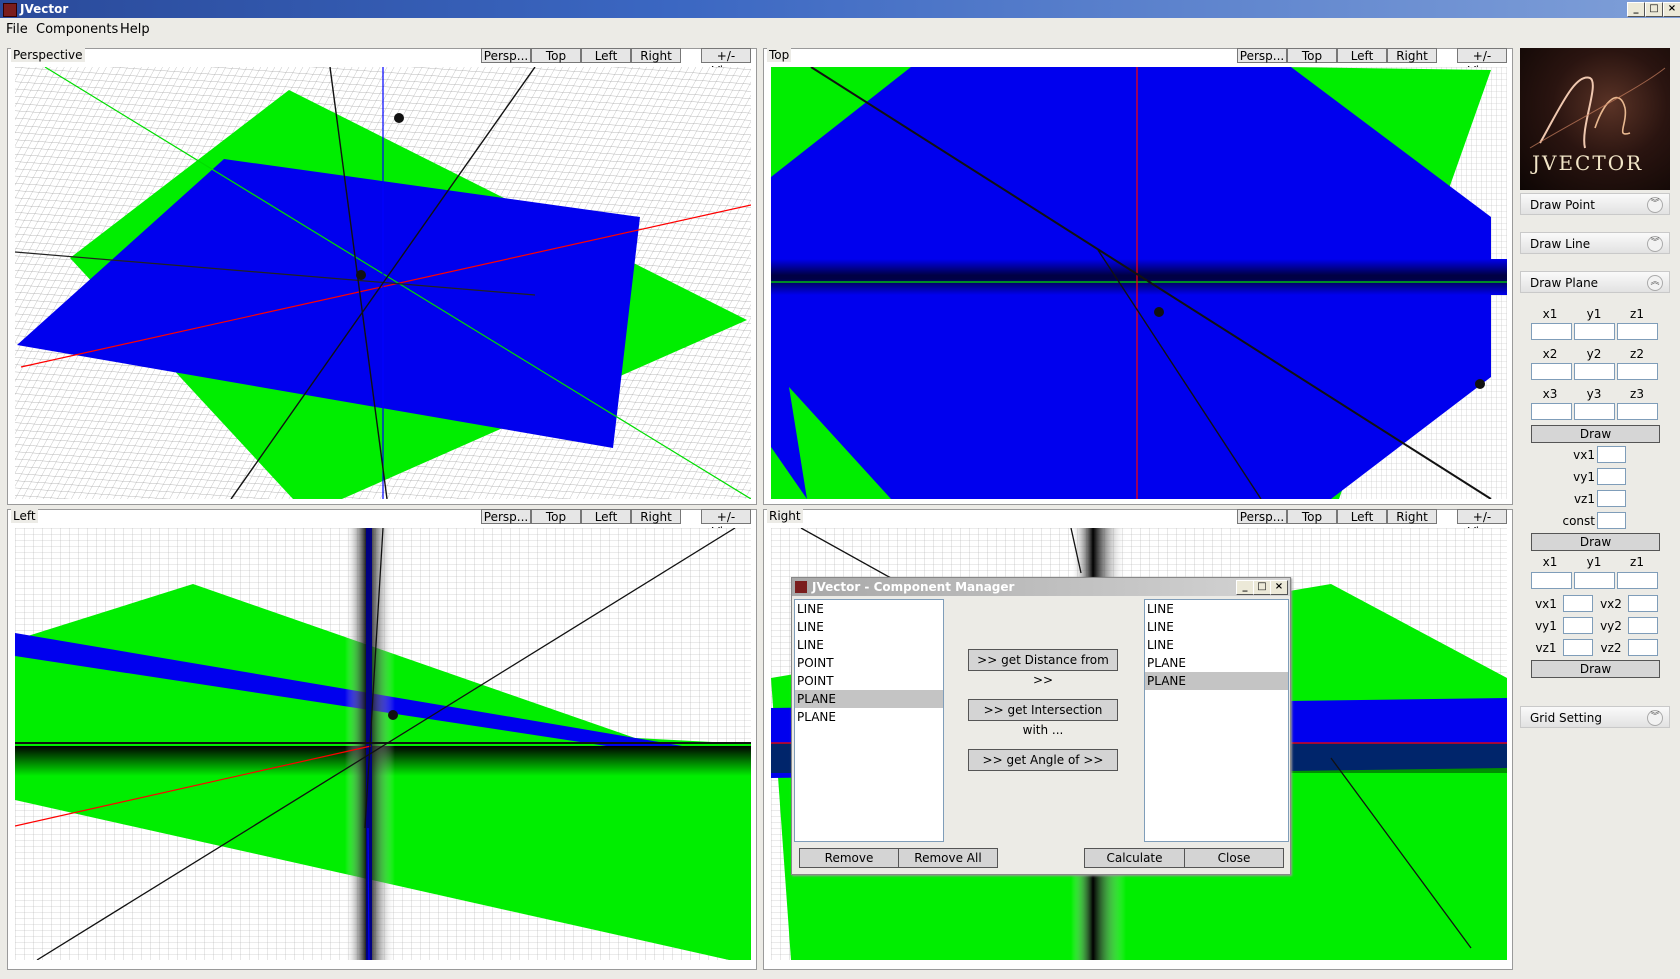 The height and width of the screenshot is (979, 1680). Describe the element at coordinates (1637, 331) in the screenshot. I see `z1-field` at that location.